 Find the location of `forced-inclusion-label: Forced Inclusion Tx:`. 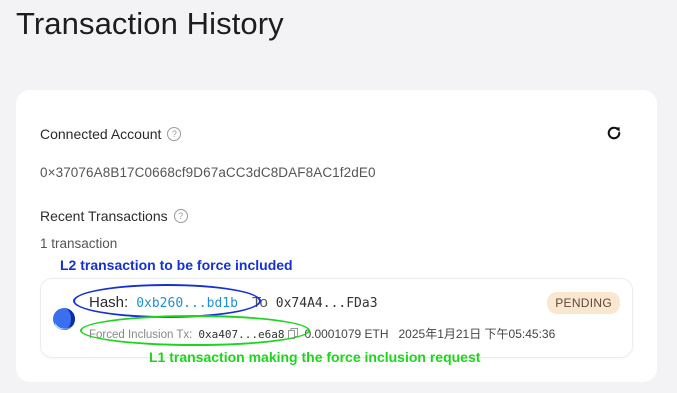

forced-inclusion-label: Forced Inclusion Tx: is located at coordinates (141, 335).